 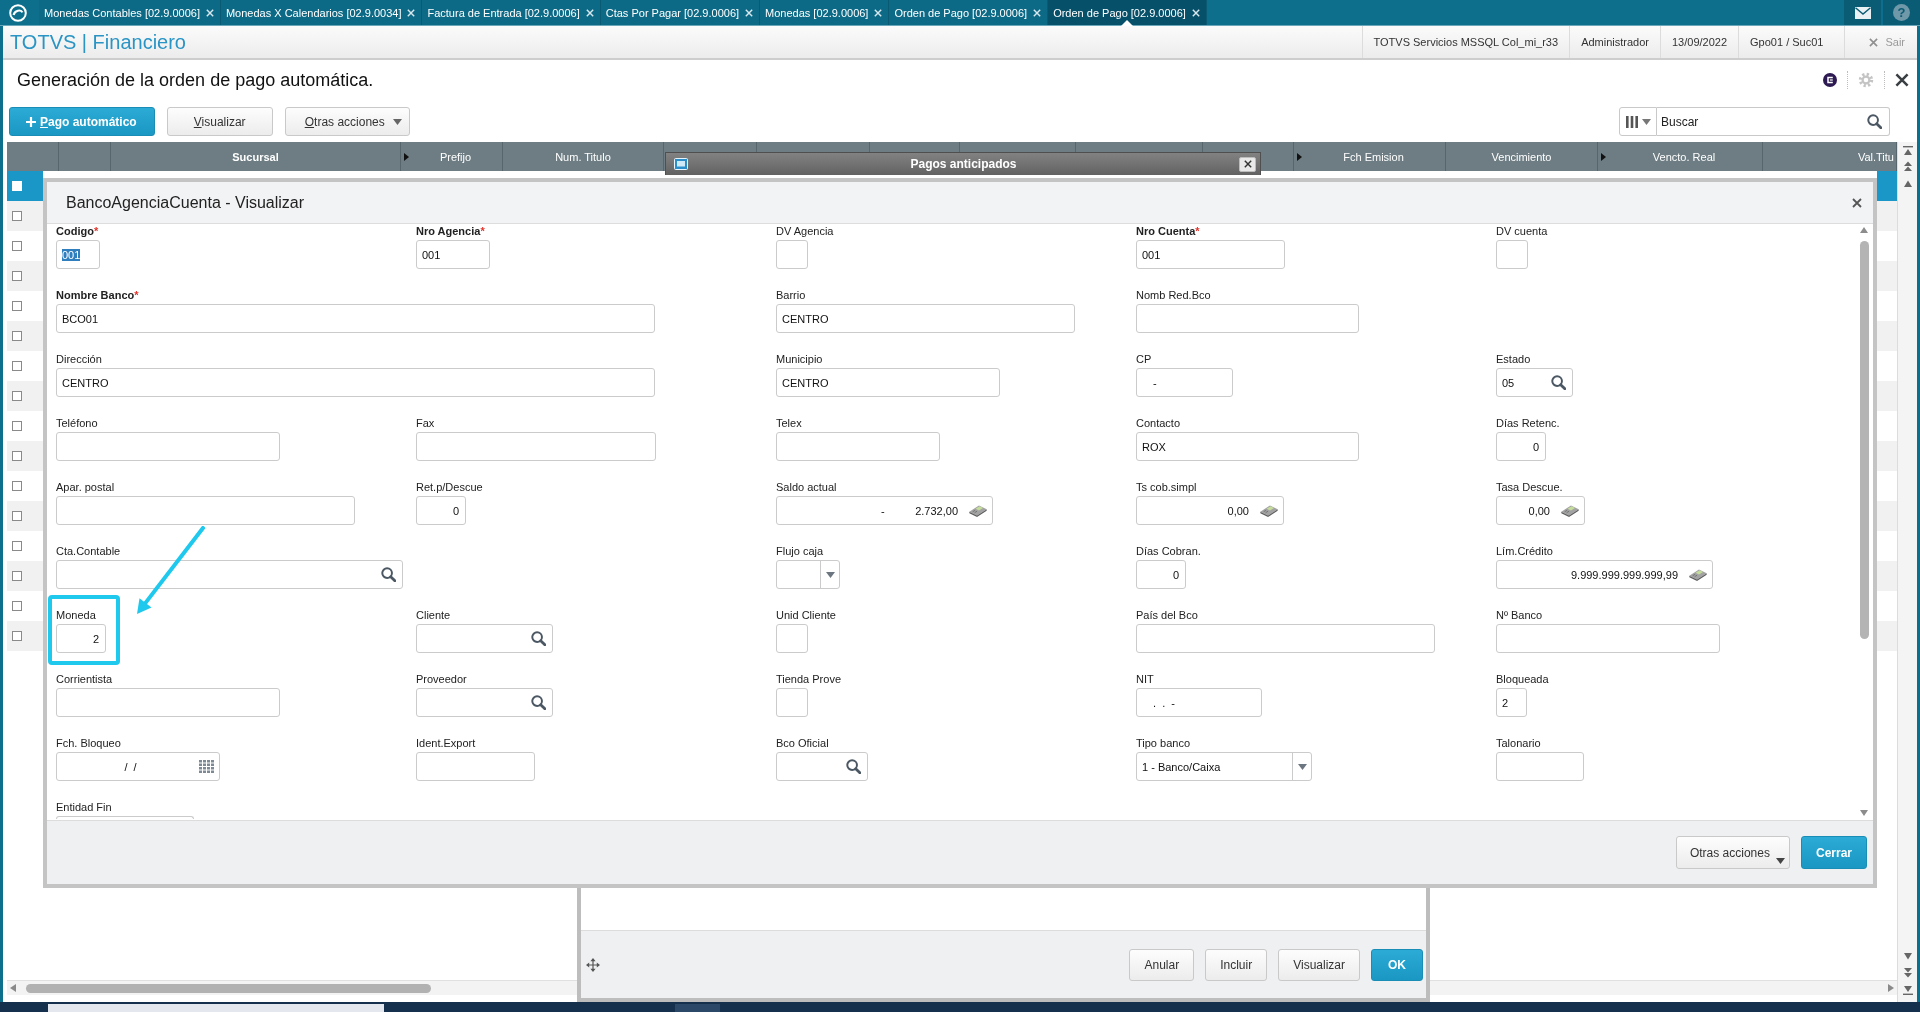 What do you see at coordinates (884, 510) in the screenshot?
I see `currency-field: - 2.732,00` at bounding box center [884, 510].